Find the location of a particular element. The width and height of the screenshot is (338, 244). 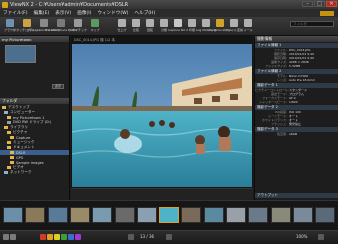

label-yellow-icon is located at coordinates (57, 237).